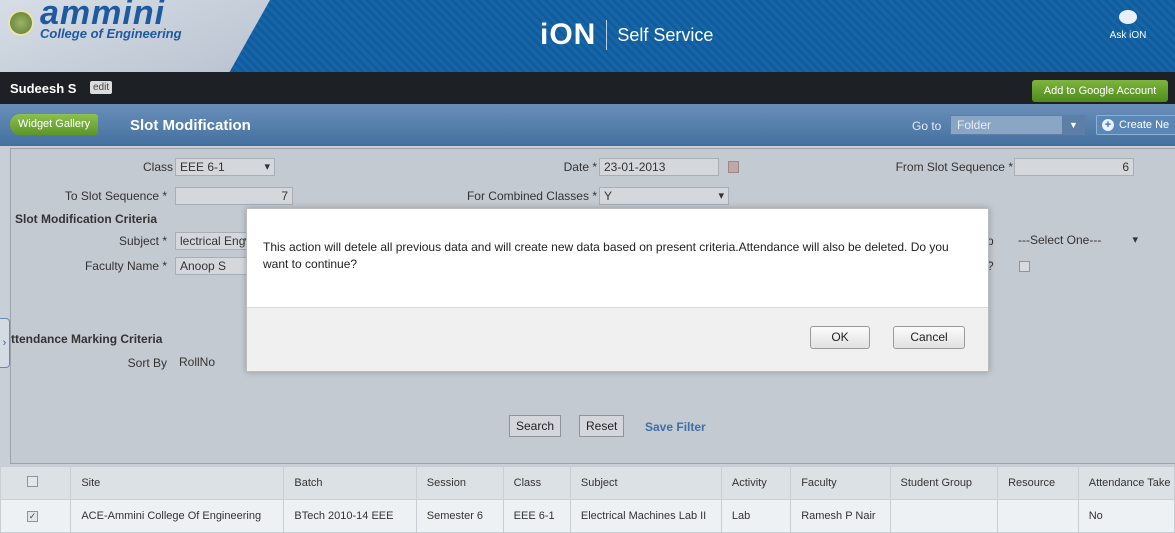 This screenshot has width=1175, height=533. I want to click on column-header-session: Session, so click(459, 483).